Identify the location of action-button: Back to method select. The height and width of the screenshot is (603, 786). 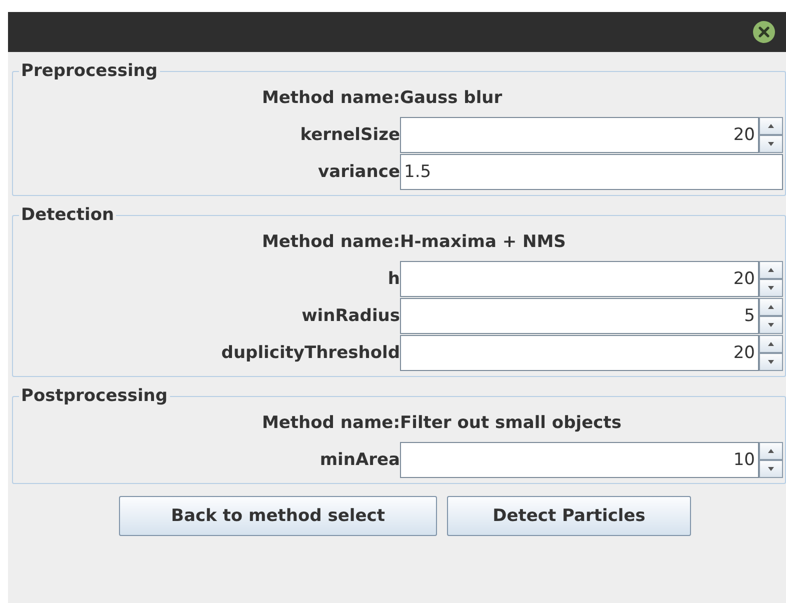
(278, 516).